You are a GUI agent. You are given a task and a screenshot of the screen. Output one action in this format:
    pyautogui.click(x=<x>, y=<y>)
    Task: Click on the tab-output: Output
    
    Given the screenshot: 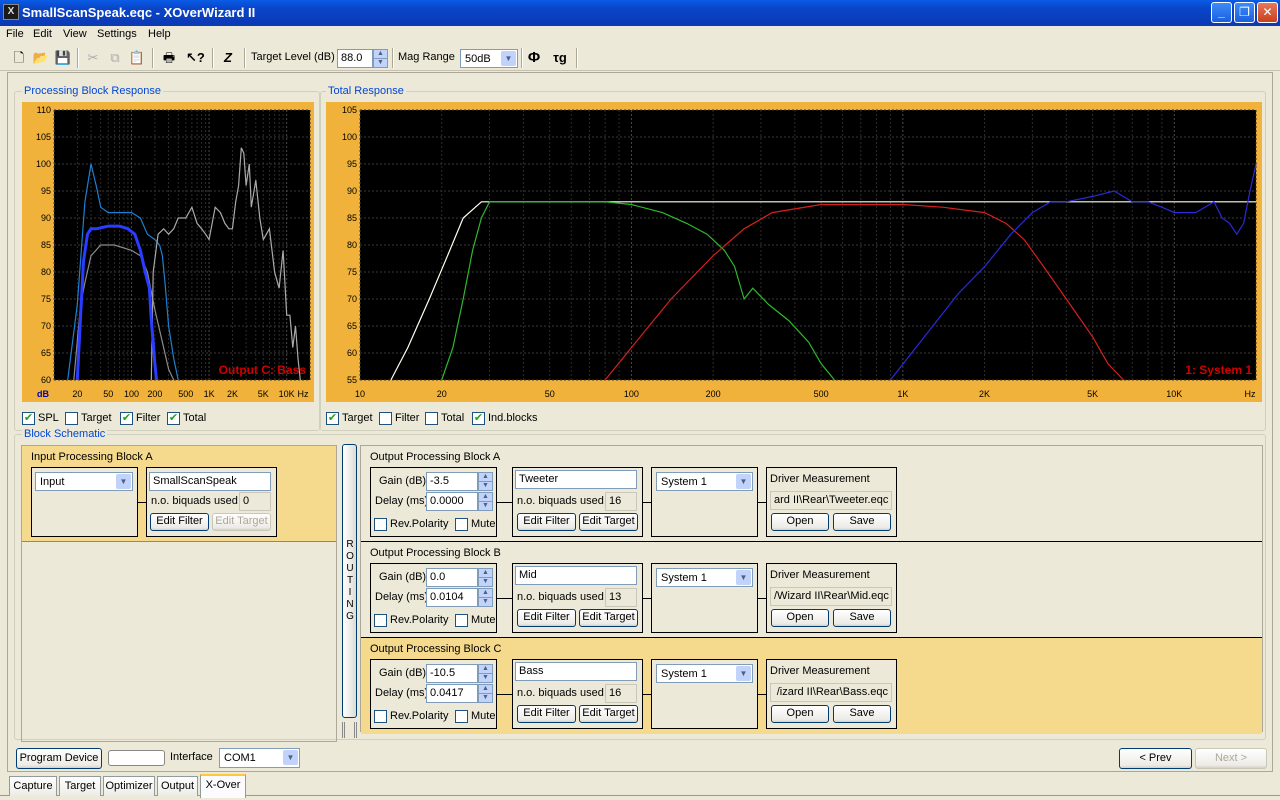 What is the action you would take?
    pyautogui.click(x=177, y=786)
    